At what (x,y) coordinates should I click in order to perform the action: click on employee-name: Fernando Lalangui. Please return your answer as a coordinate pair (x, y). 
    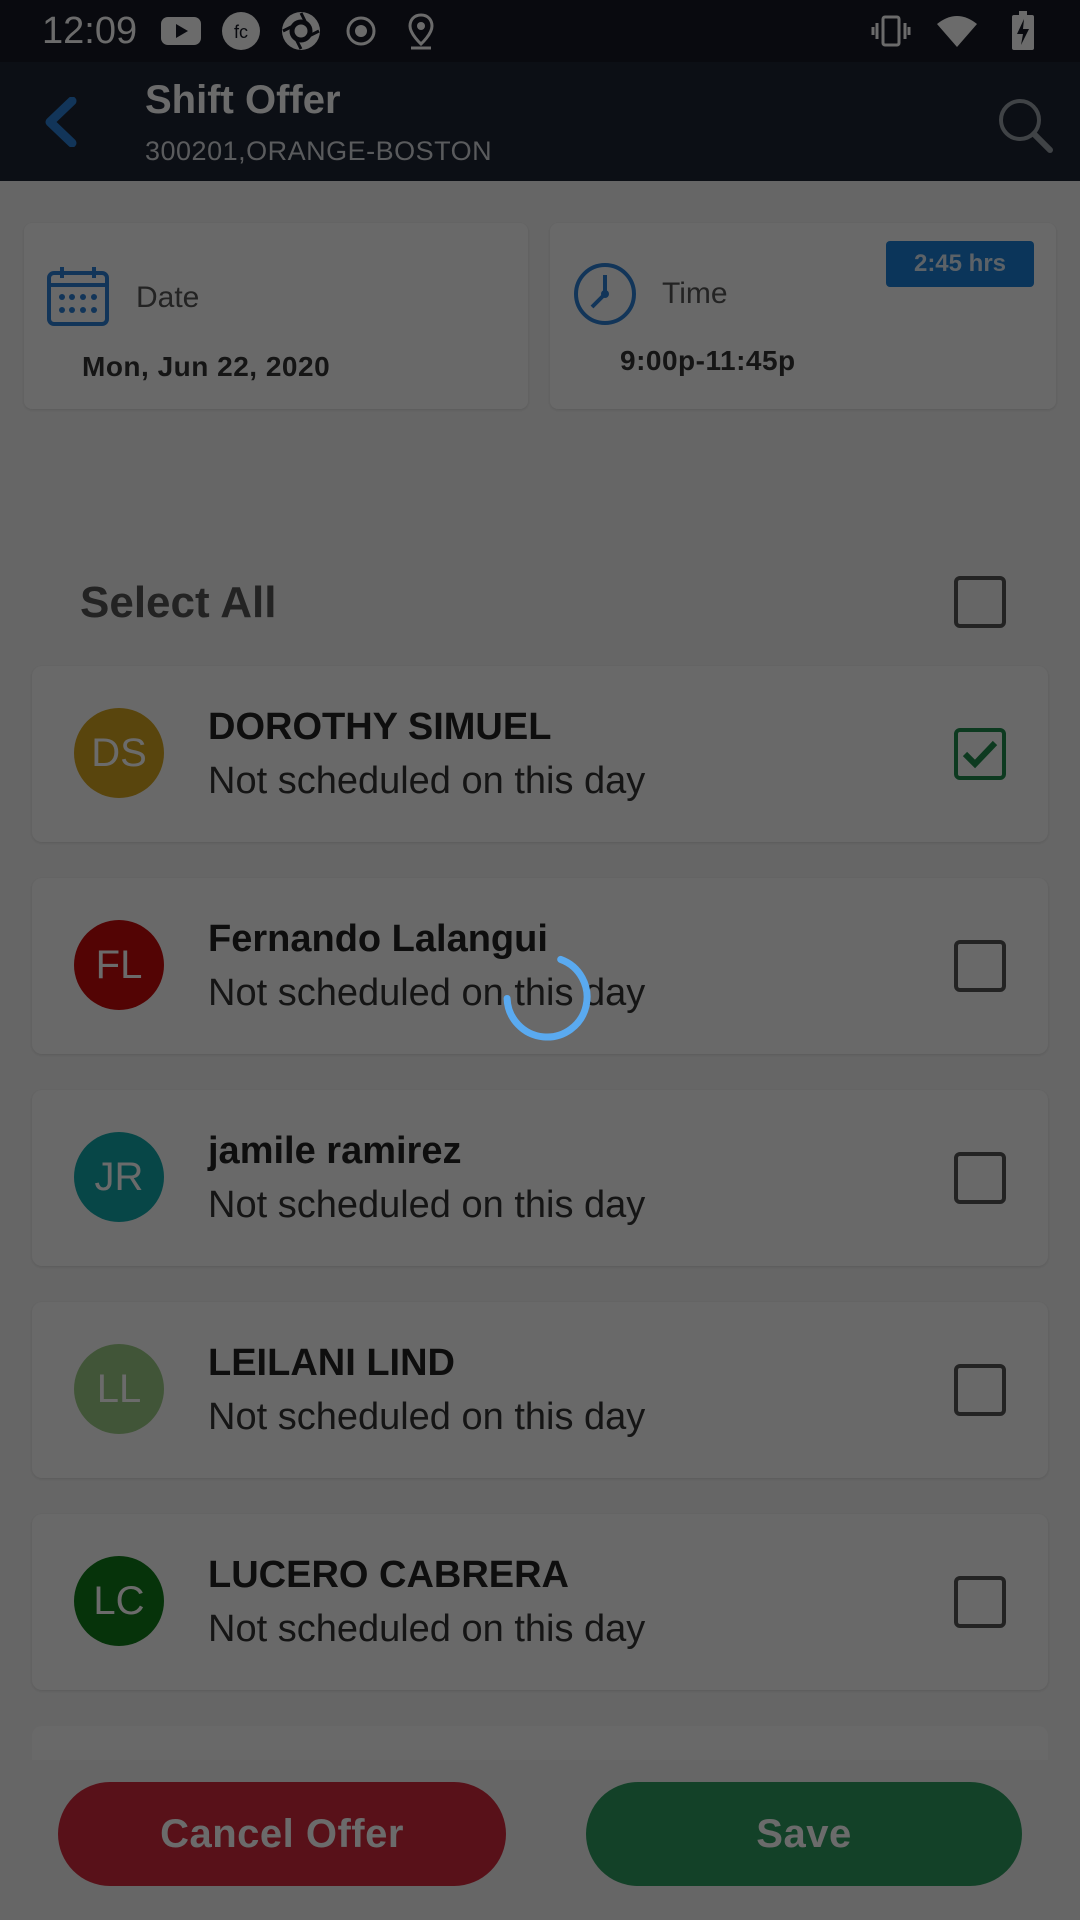
    Looking at the image, I should click on (378, 939).